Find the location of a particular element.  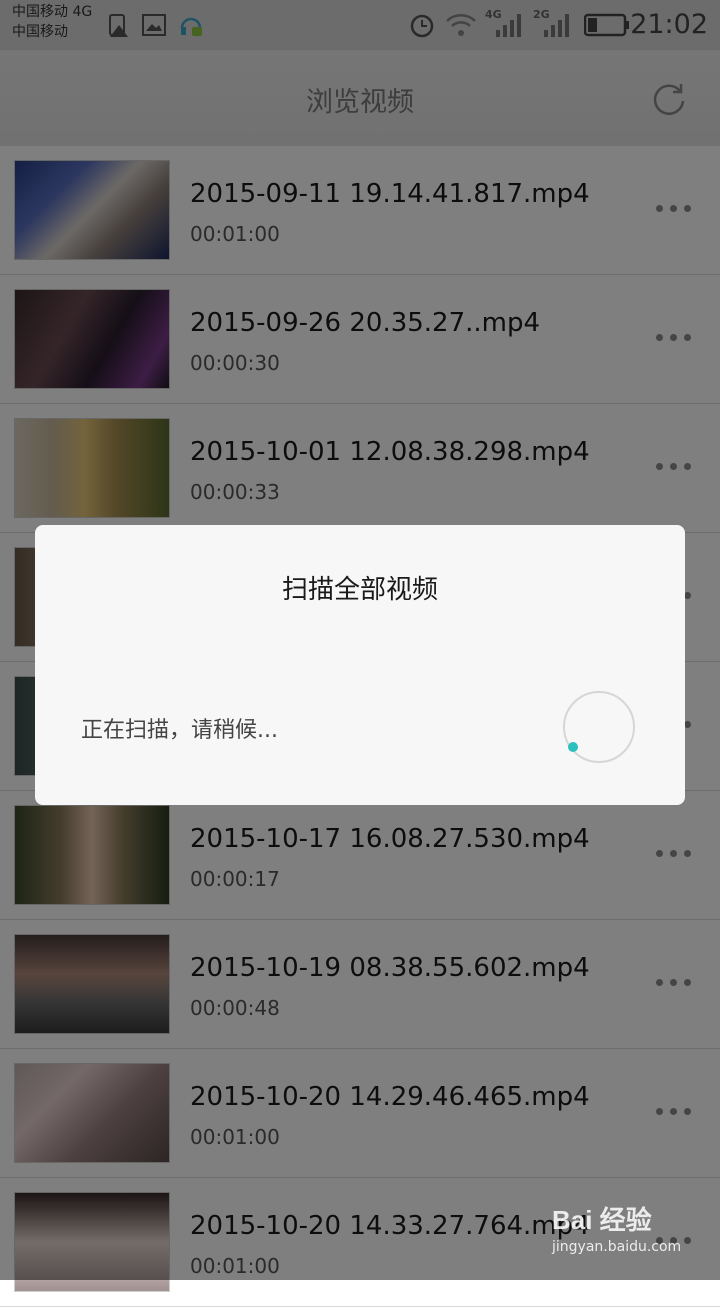

watermark-logo: Bai 经验 is located at coordinates (602, 1220).